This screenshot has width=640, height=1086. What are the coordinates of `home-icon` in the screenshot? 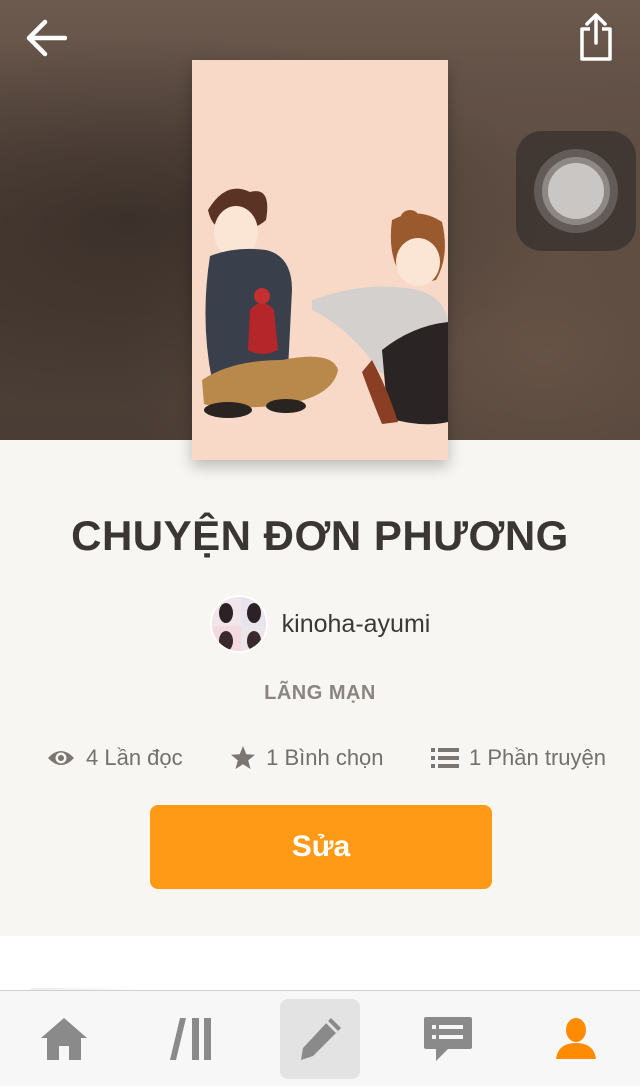 It's located at (64, 1038).